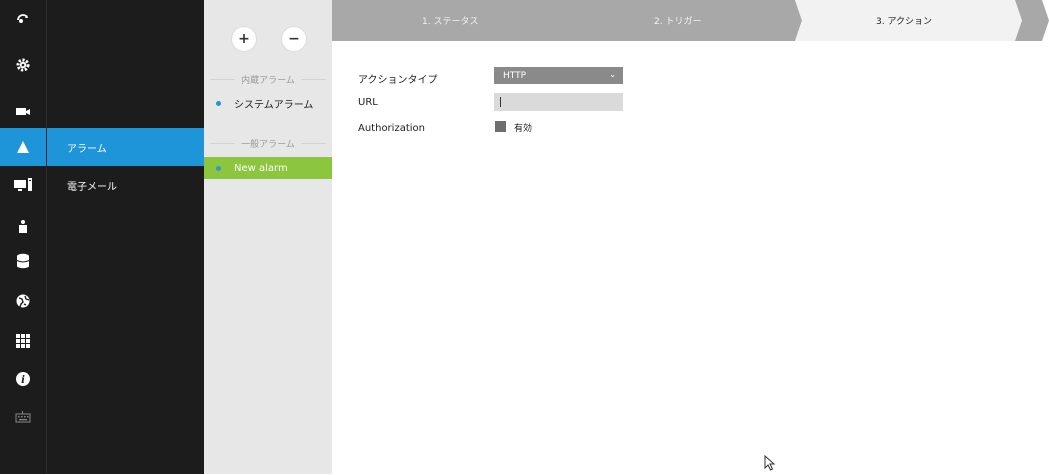 Image resolution: width=1049 pixels, height=475 pixels. I want to click on step-action: 3. アクション, so click(904, 20).